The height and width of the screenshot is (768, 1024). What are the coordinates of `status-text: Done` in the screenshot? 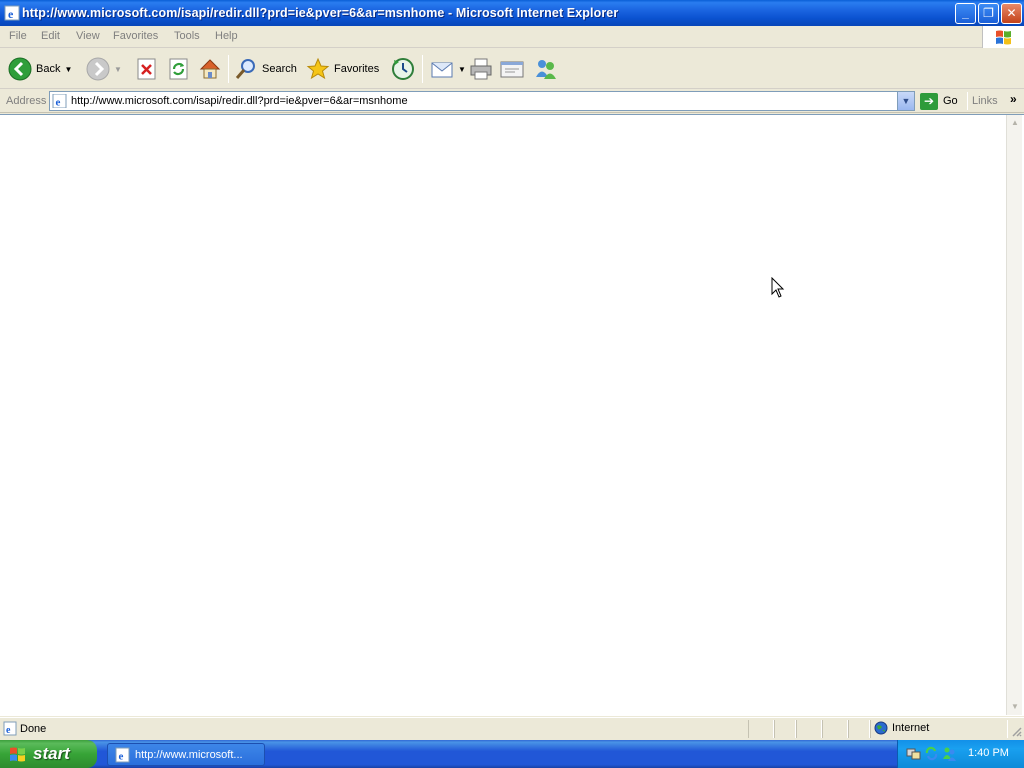 It's located at (33, 729).